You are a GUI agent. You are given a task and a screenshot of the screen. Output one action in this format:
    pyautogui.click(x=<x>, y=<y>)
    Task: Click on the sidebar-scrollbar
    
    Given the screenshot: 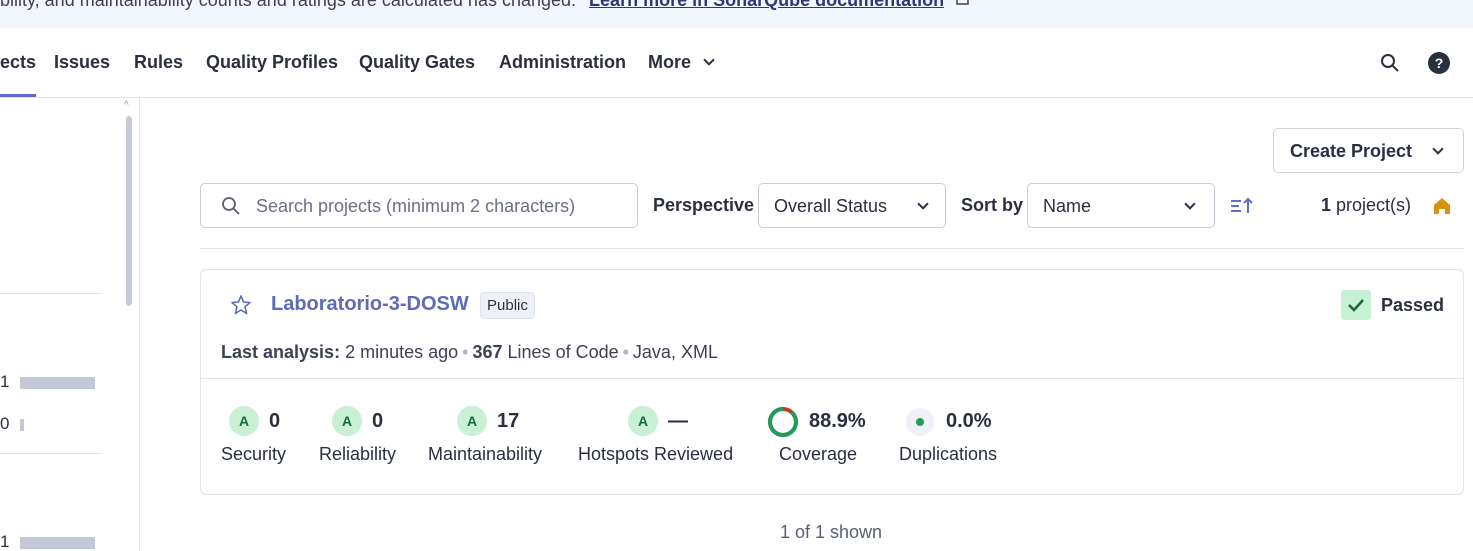 What is the action you would take?
    pyautogui.click(x=129, y=211)
    